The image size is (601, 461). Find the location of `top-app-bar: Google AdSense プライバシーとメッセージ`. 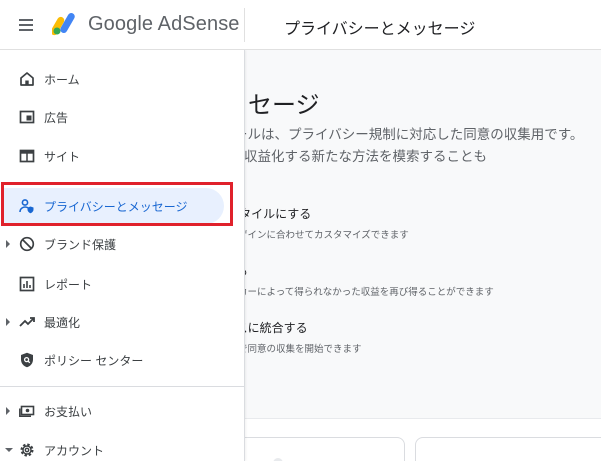

top-app-bar: Google AdSense プライバシーとメッセージ is located at coordinates (300, 25).